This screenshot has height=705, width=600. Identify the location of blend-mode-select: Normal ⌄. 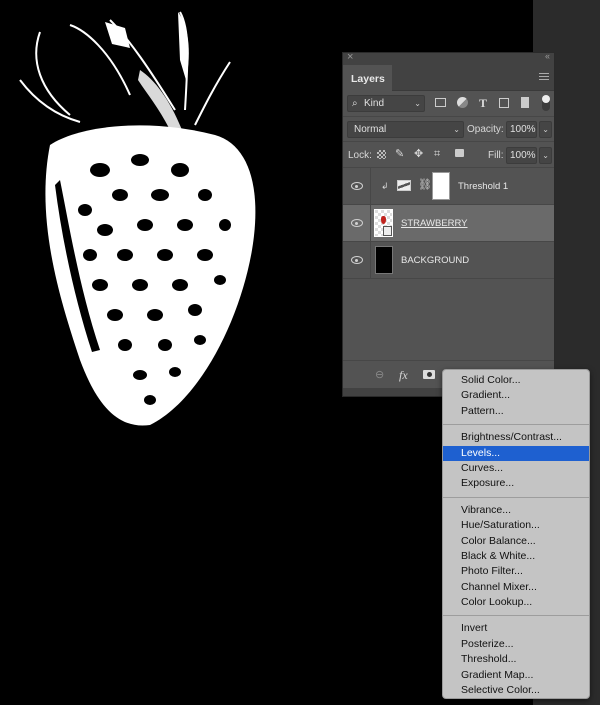
(405, 129).